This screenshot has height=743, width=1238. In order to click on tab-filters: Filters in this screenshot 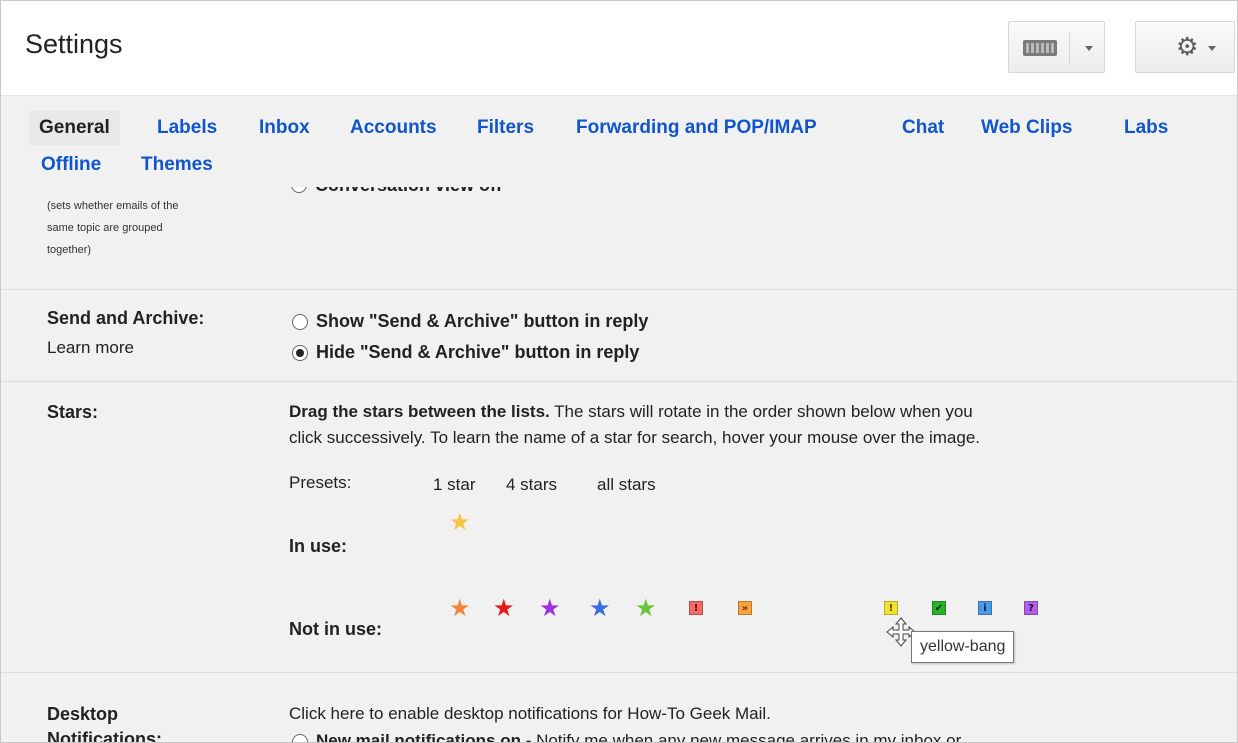, I will do `click(505, 128)`.